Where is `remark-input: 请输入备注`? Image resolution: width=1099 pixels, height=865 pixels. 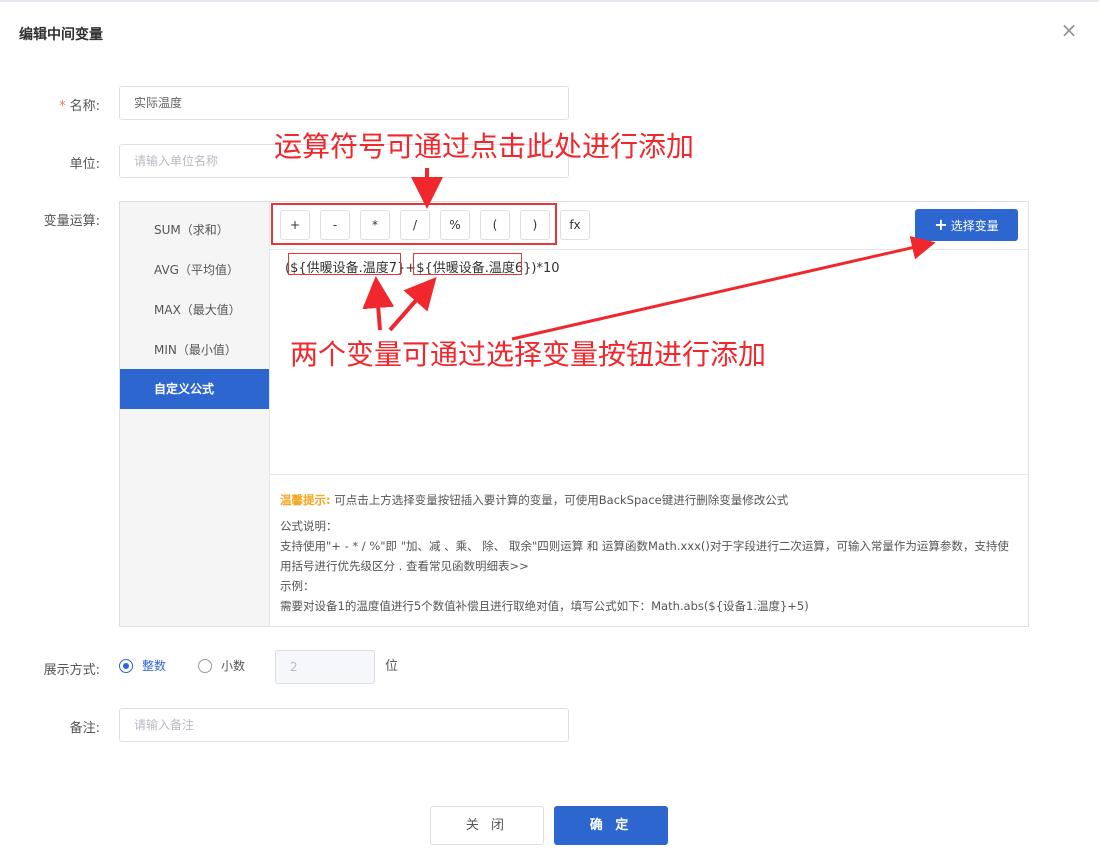
remark-input: 请输入备注 is located at coordinates (344, 725).